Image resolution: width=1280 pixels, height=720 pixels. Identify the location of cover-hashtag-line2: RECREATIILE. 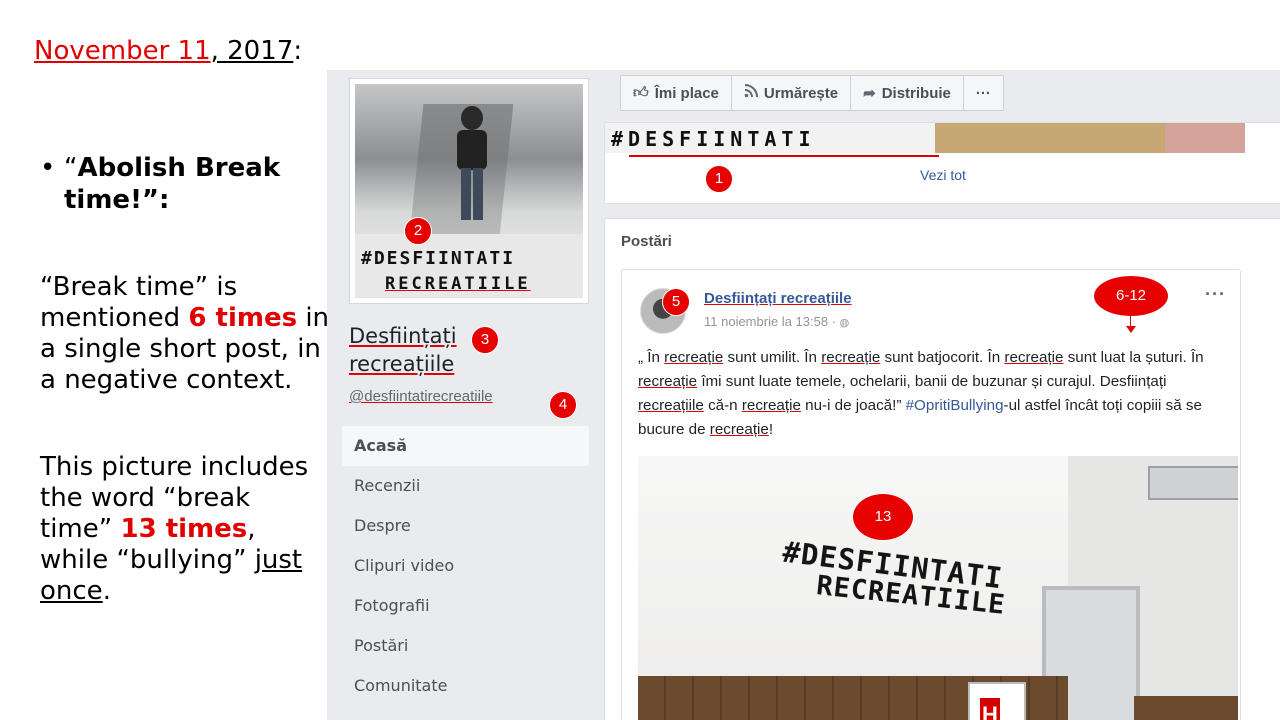
(458, 284).